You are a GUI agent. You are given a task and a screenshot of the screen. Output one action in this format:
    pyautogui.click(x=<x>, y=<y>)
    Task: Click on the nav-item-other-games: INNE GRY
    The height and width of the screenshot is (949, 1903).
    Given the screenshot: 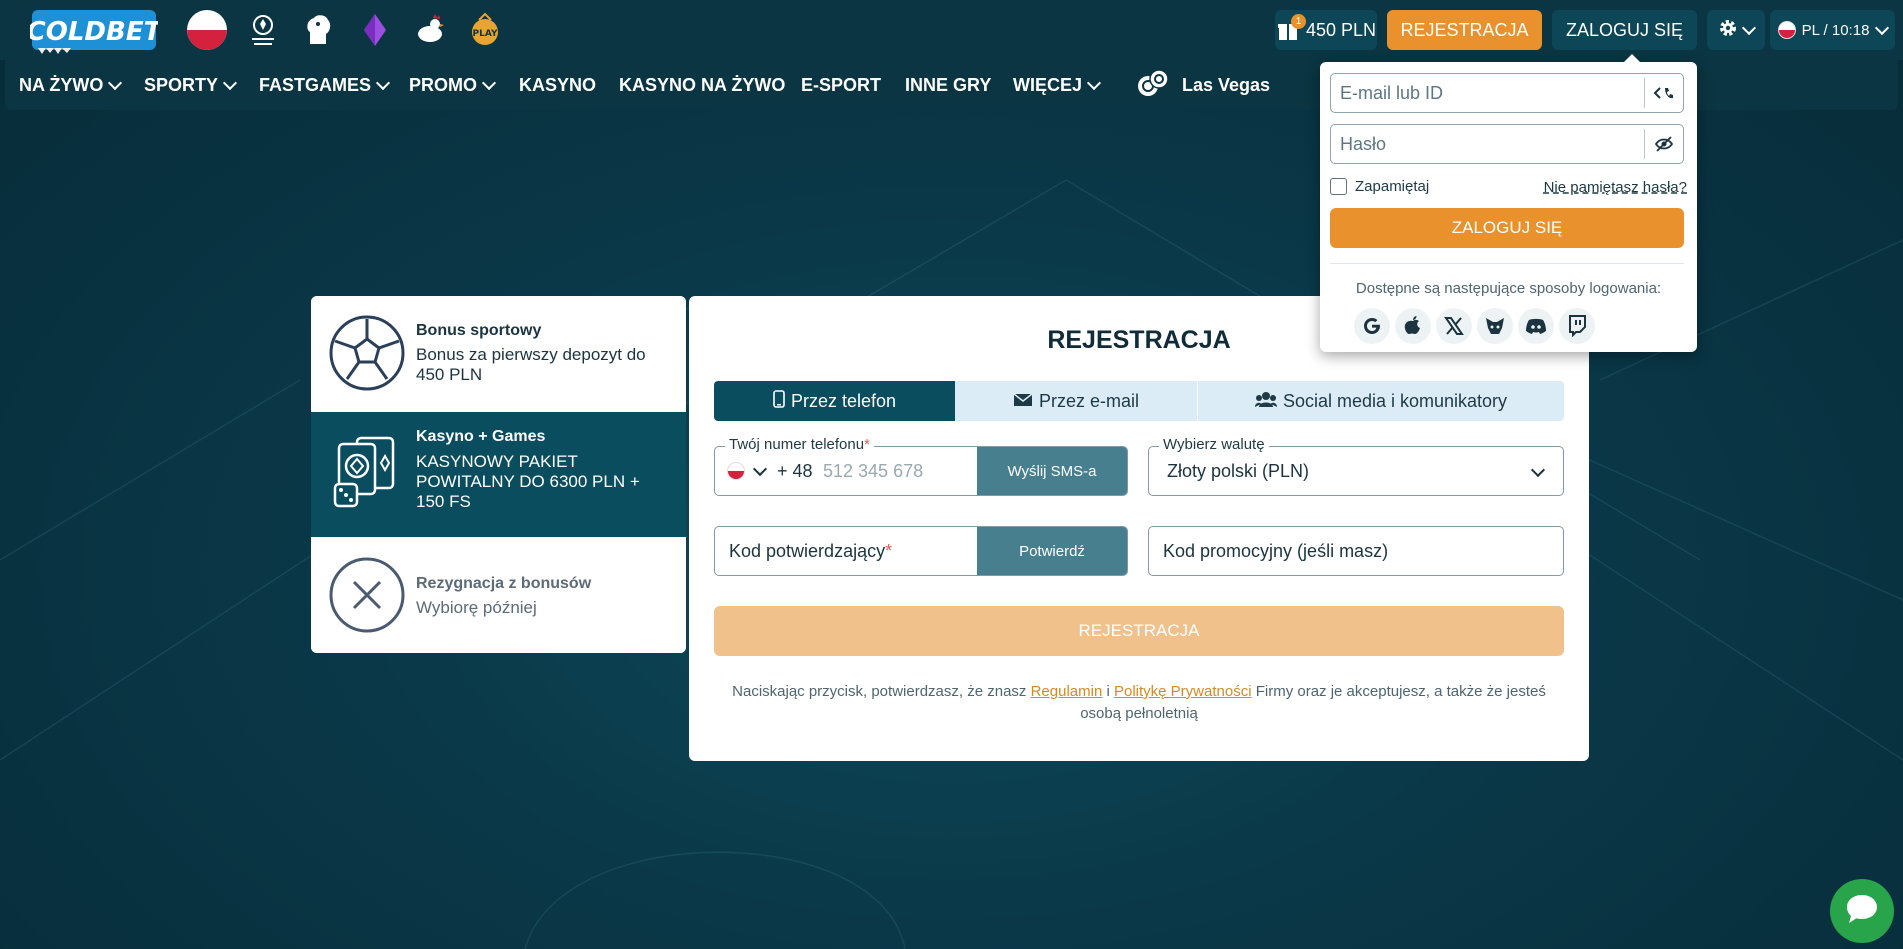 What is the action you would take?
    pyautogui.click(x=948, y=85)
    